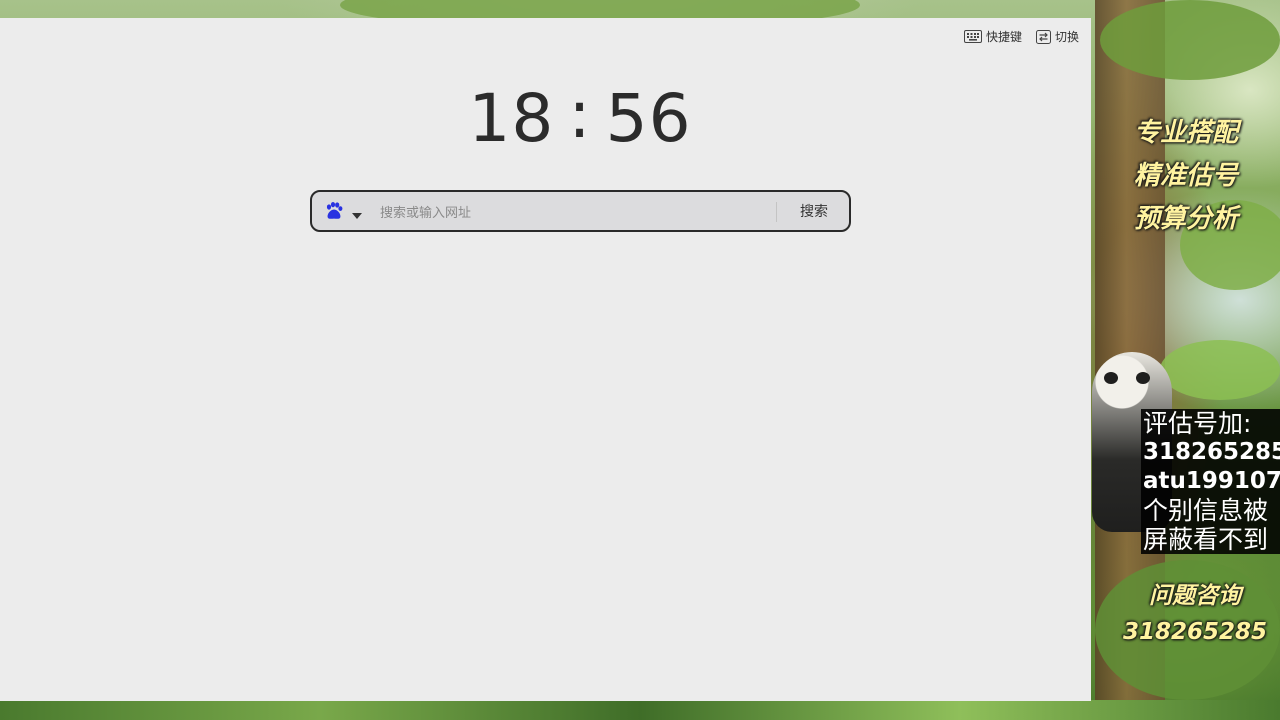  I want to click on search-input, so click(575, 212).